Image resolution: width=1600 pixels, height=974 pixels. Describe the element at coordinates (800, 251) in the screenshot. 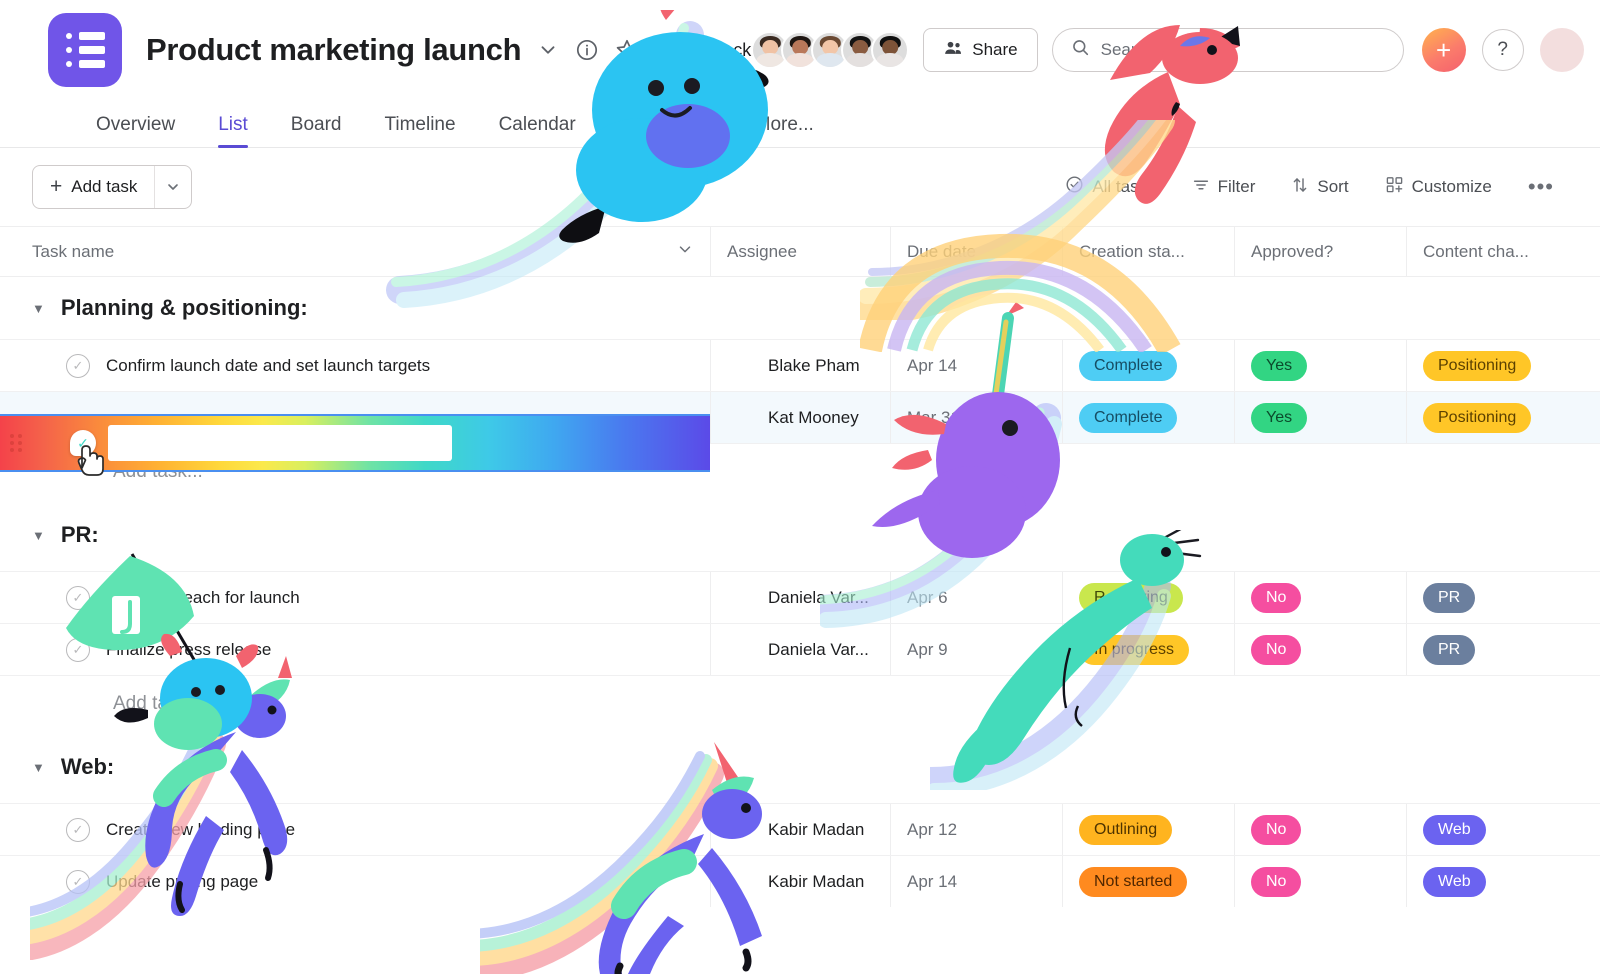

I see `column-header-assignee: Assignee` at that location.